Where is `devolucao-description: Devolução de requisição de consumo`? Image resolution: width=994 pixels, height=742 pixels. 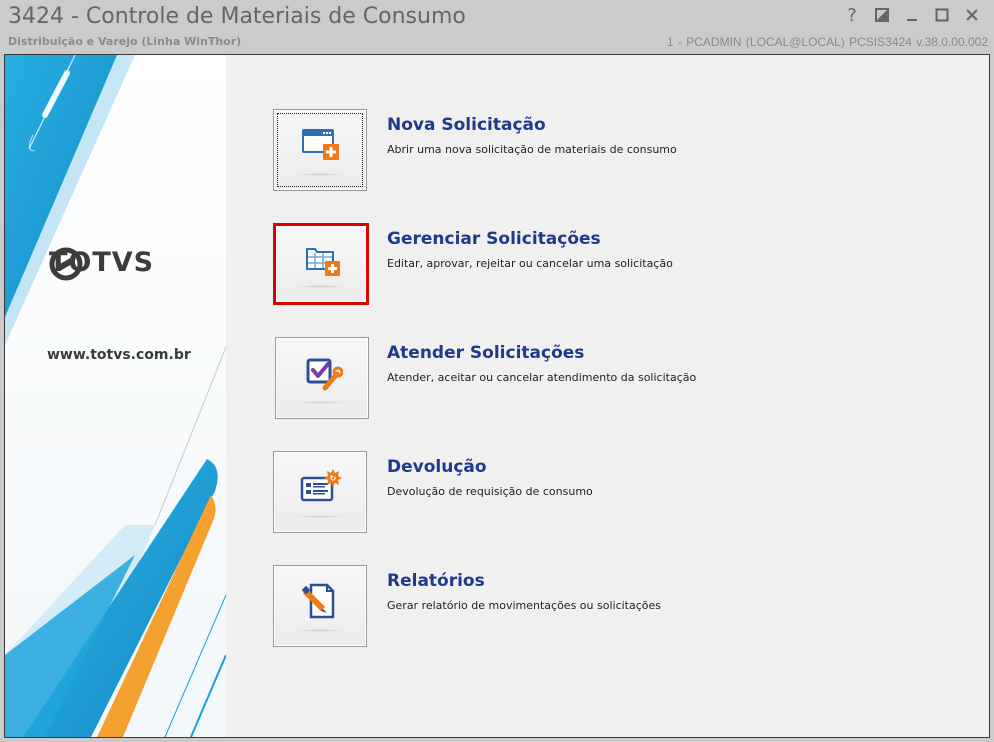
devolucao-description: Devolução de requisição de consumo is located at coordinates (490, 491).